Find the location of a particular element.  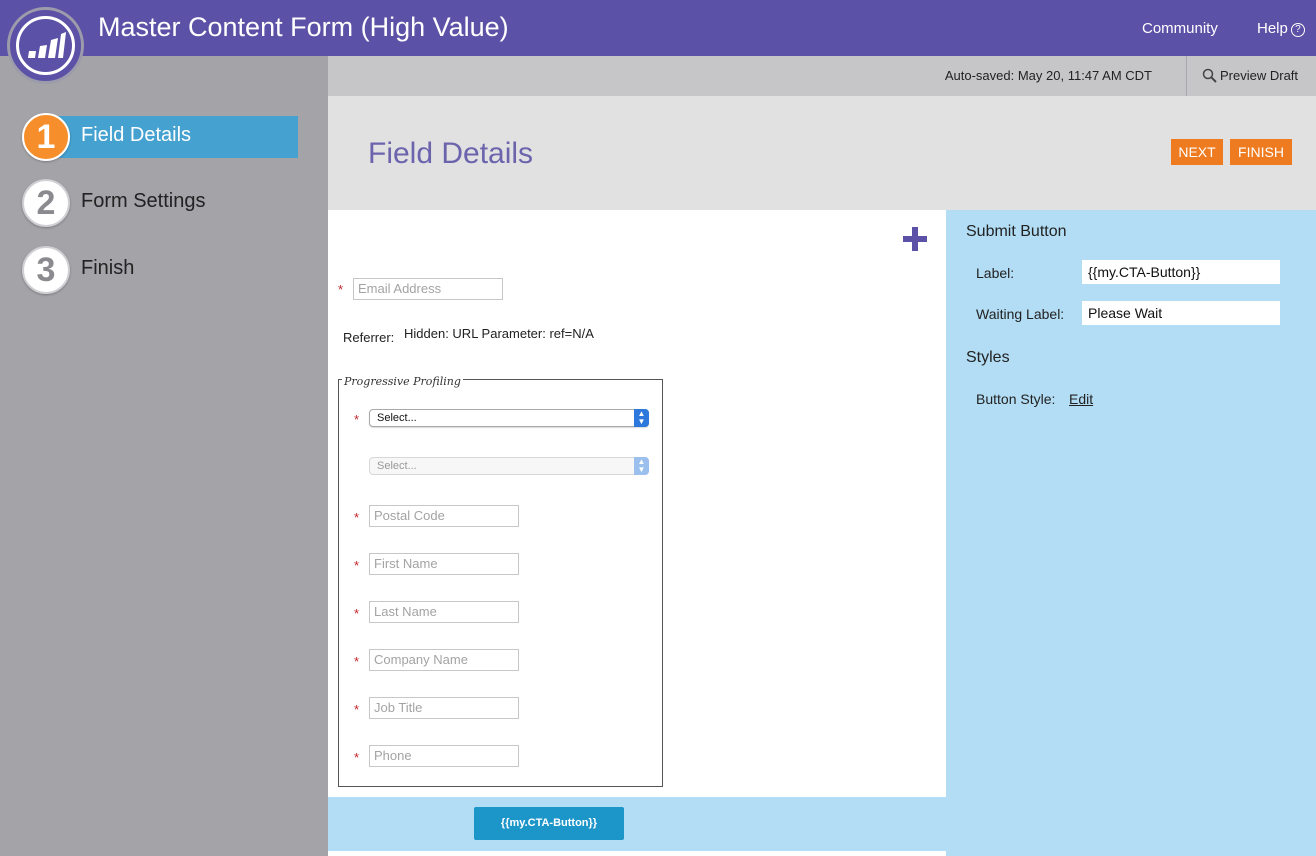

job-title-field: Job Title is located at coordinates (444, 708).